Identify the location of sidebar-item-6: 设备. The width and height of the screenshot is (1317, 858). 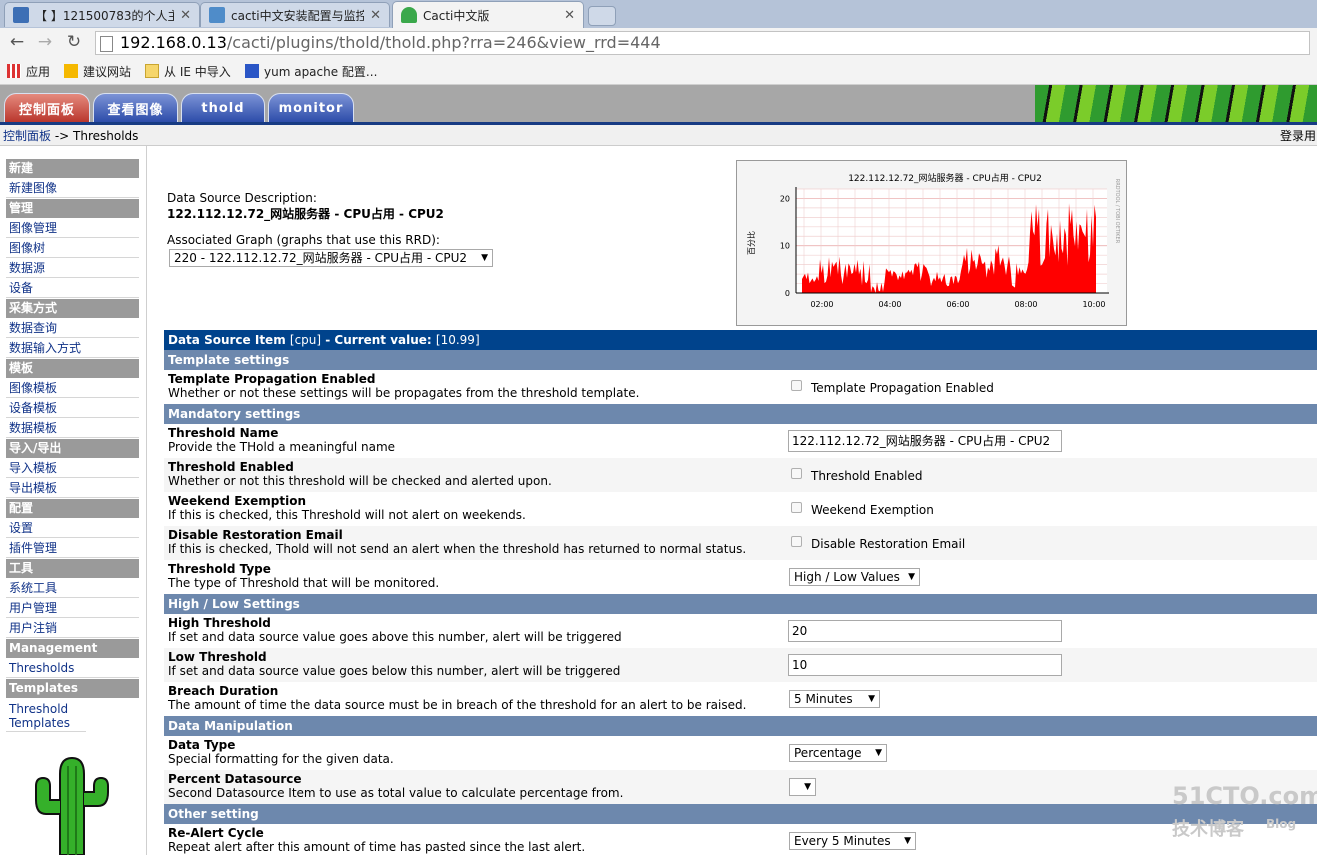
(72, 288).